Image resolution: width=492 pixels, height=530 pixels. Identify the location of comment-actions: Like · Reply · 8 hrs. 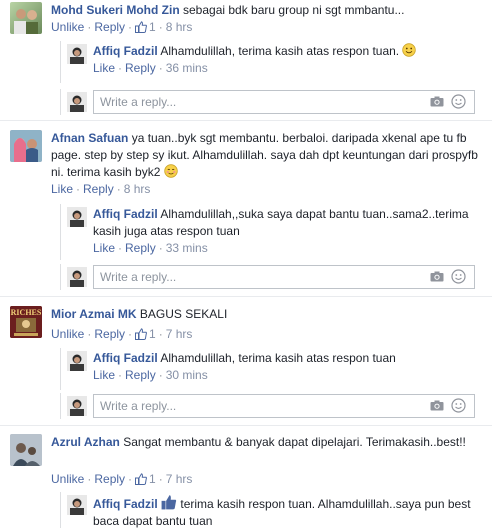
(101, 189).